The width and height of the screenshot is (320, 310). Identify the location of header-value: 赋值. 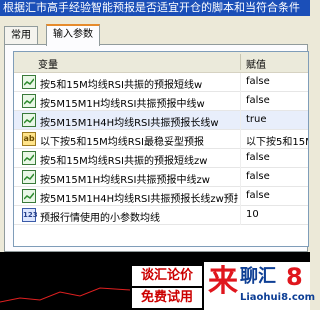
(256, 63).